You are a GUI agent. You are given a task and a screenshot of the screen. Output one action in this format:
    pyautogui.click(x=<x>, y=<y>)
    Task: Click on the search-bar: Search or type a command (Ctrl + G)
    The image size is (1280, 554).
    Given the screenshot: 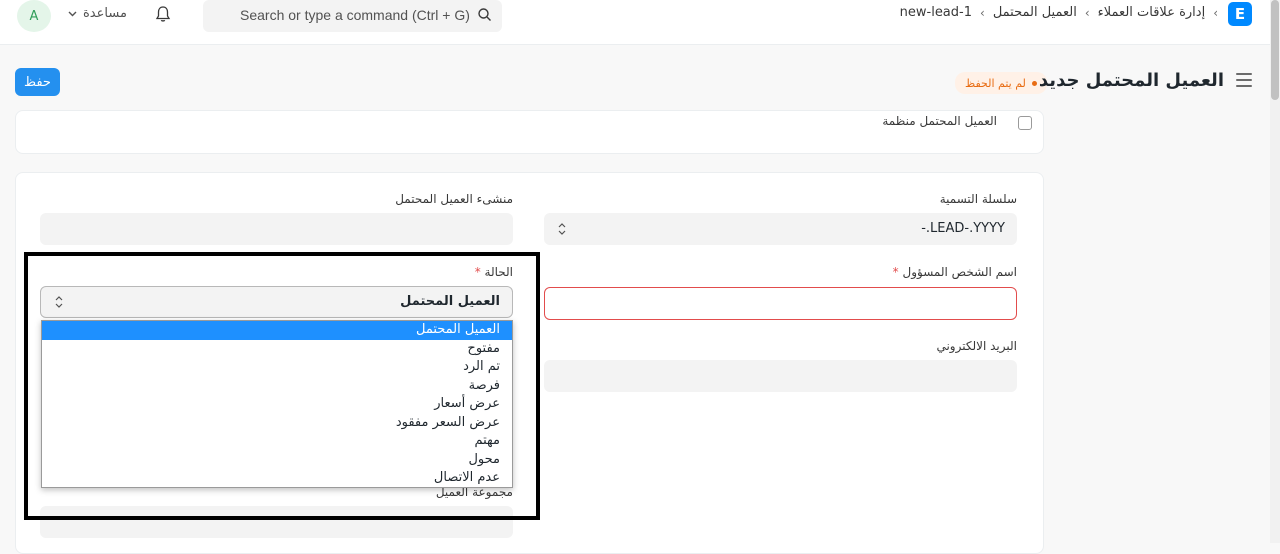 What is the action you would take?
    pyautogui.click(x=352, y=16)
    